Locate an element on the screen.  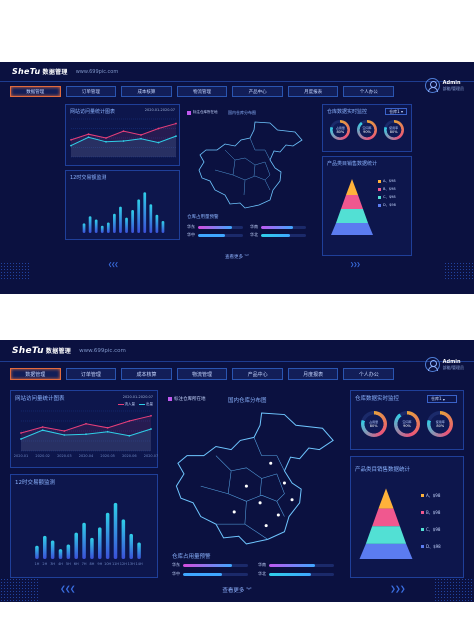
visits-legend: 流入量 出量 is located at coordinates (135, 404).